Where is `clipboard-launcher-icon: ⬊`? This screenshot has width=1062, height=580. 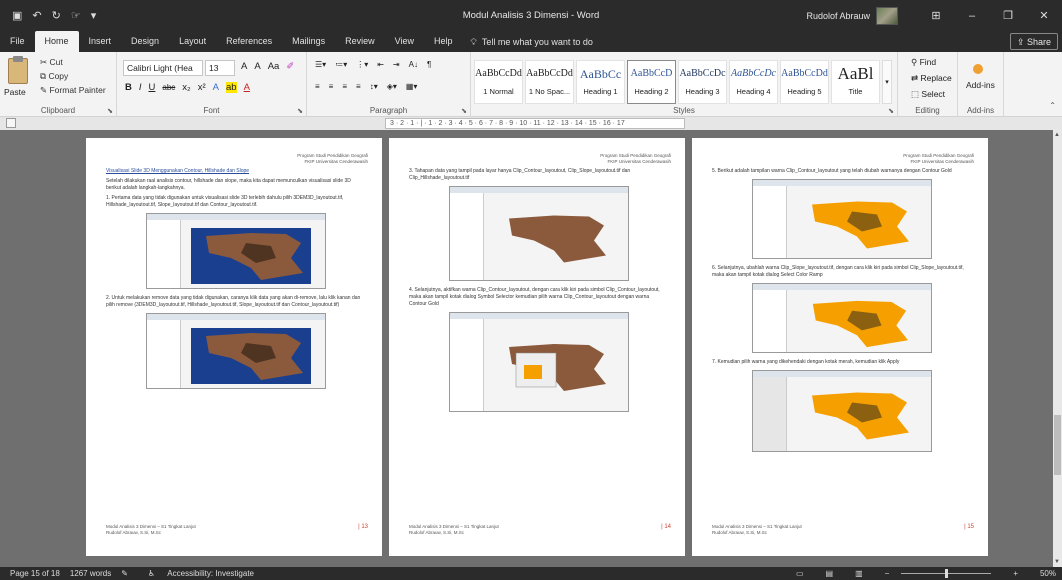
clipboard-launcher-icon: ⬊ is located at coordinates (110, 111).